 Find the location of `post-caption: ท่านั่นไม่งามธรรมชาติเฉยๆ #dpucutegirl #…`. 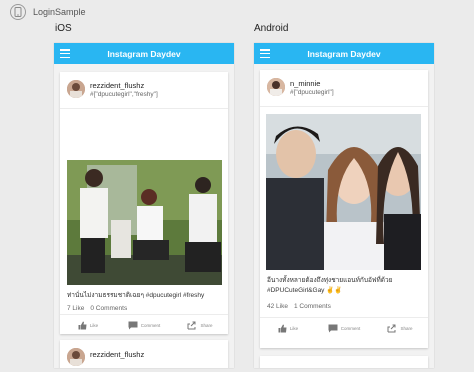

post-caption: ท่านั่นไม่งามธรรมชาติเฉยๆ #dpucutegirl #… is located at coordinates (136, 295).